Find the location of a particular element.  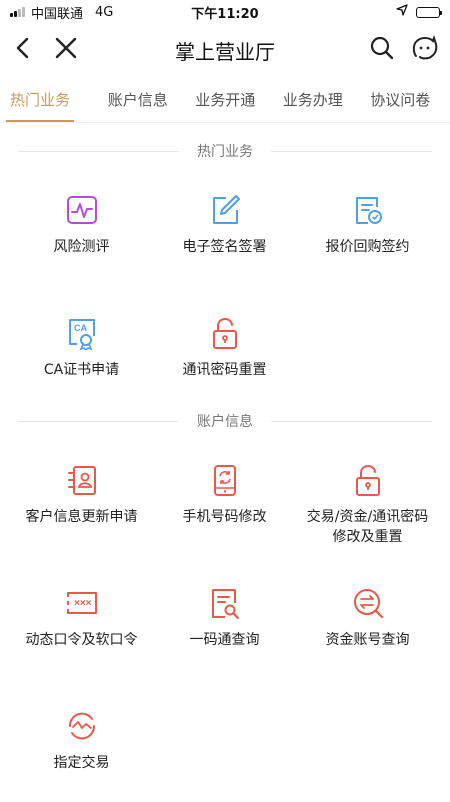

grid-item-comm-password-reset: 通讯密码重置 is located at coordinates (224, 347).